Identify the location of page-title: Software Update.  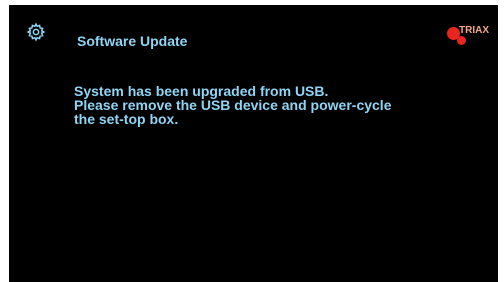
(132, 41).